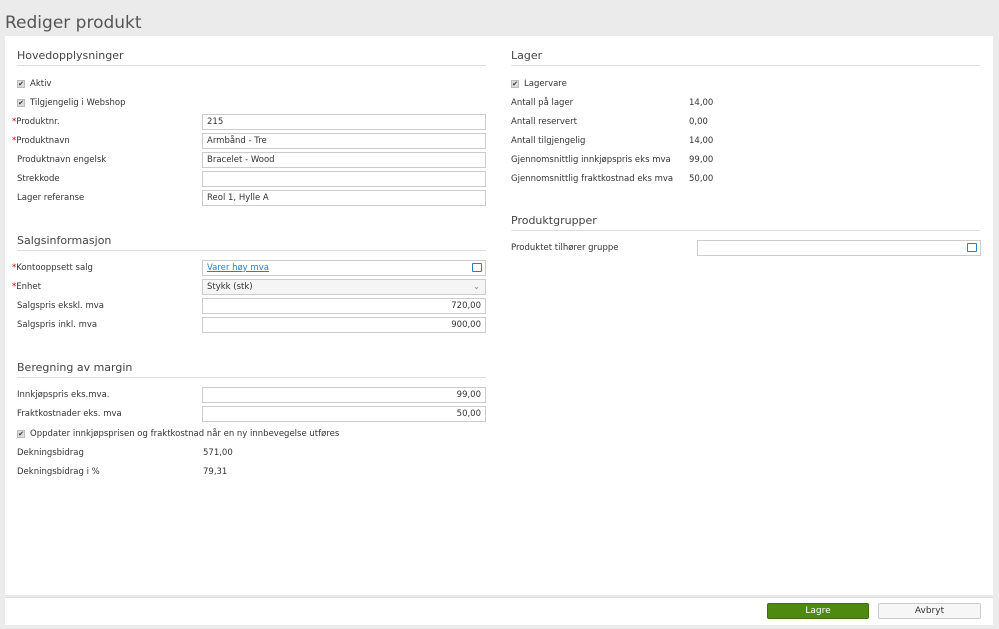  Describe the element at coordinates (591, 160) in the screenshot. I see `label: Gjennomsnittlig innkjøpspris eks mva` at that location.